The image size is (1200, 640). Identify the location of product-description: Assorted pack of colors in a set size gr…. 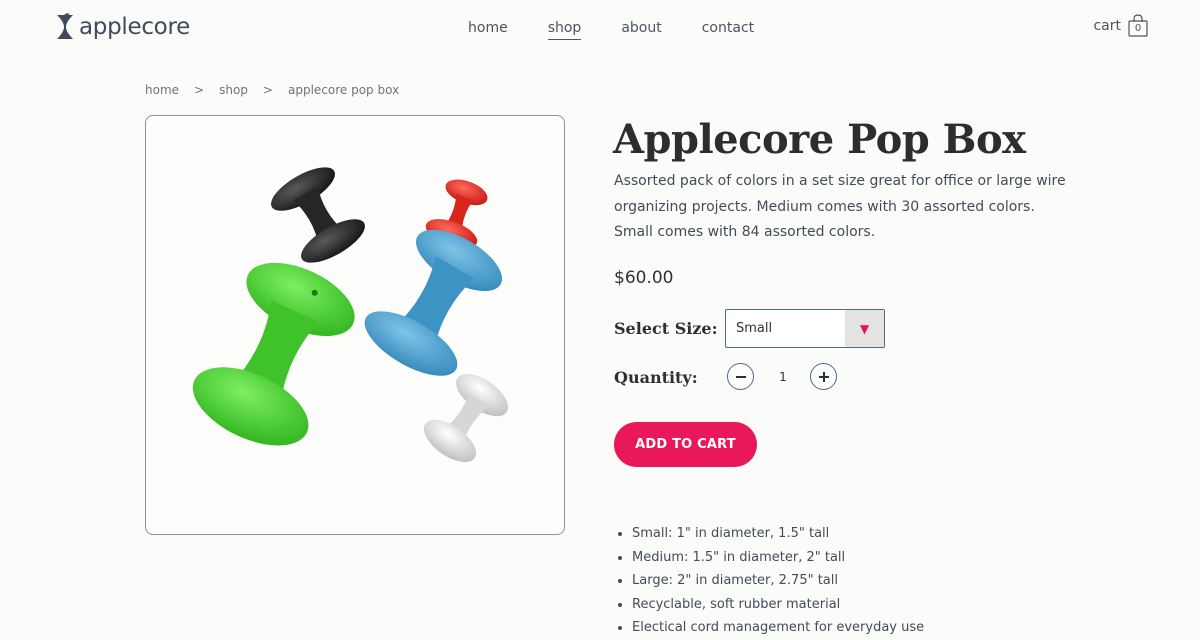
(840, 206).